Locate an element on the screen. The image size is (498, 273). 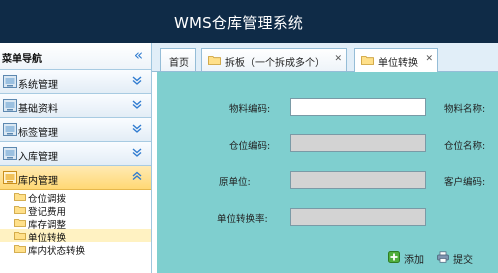
tab-label: 拆板（一个拆成多个） is located at coordinates (275, 63).